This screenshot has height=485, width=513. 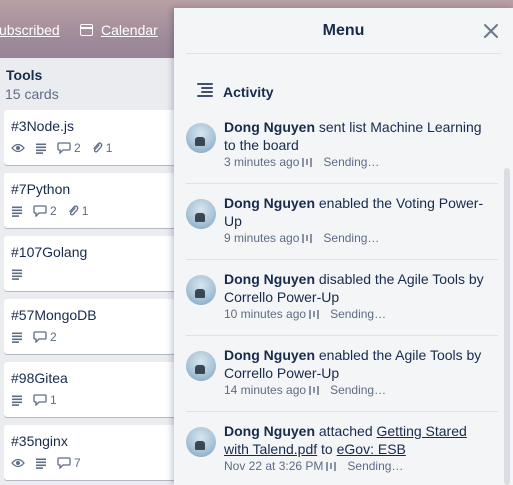 What do you see at coordinates (91, 200) in the screenshot?
I see `card: #7Python 2 1` at bounding box center [91, 200].